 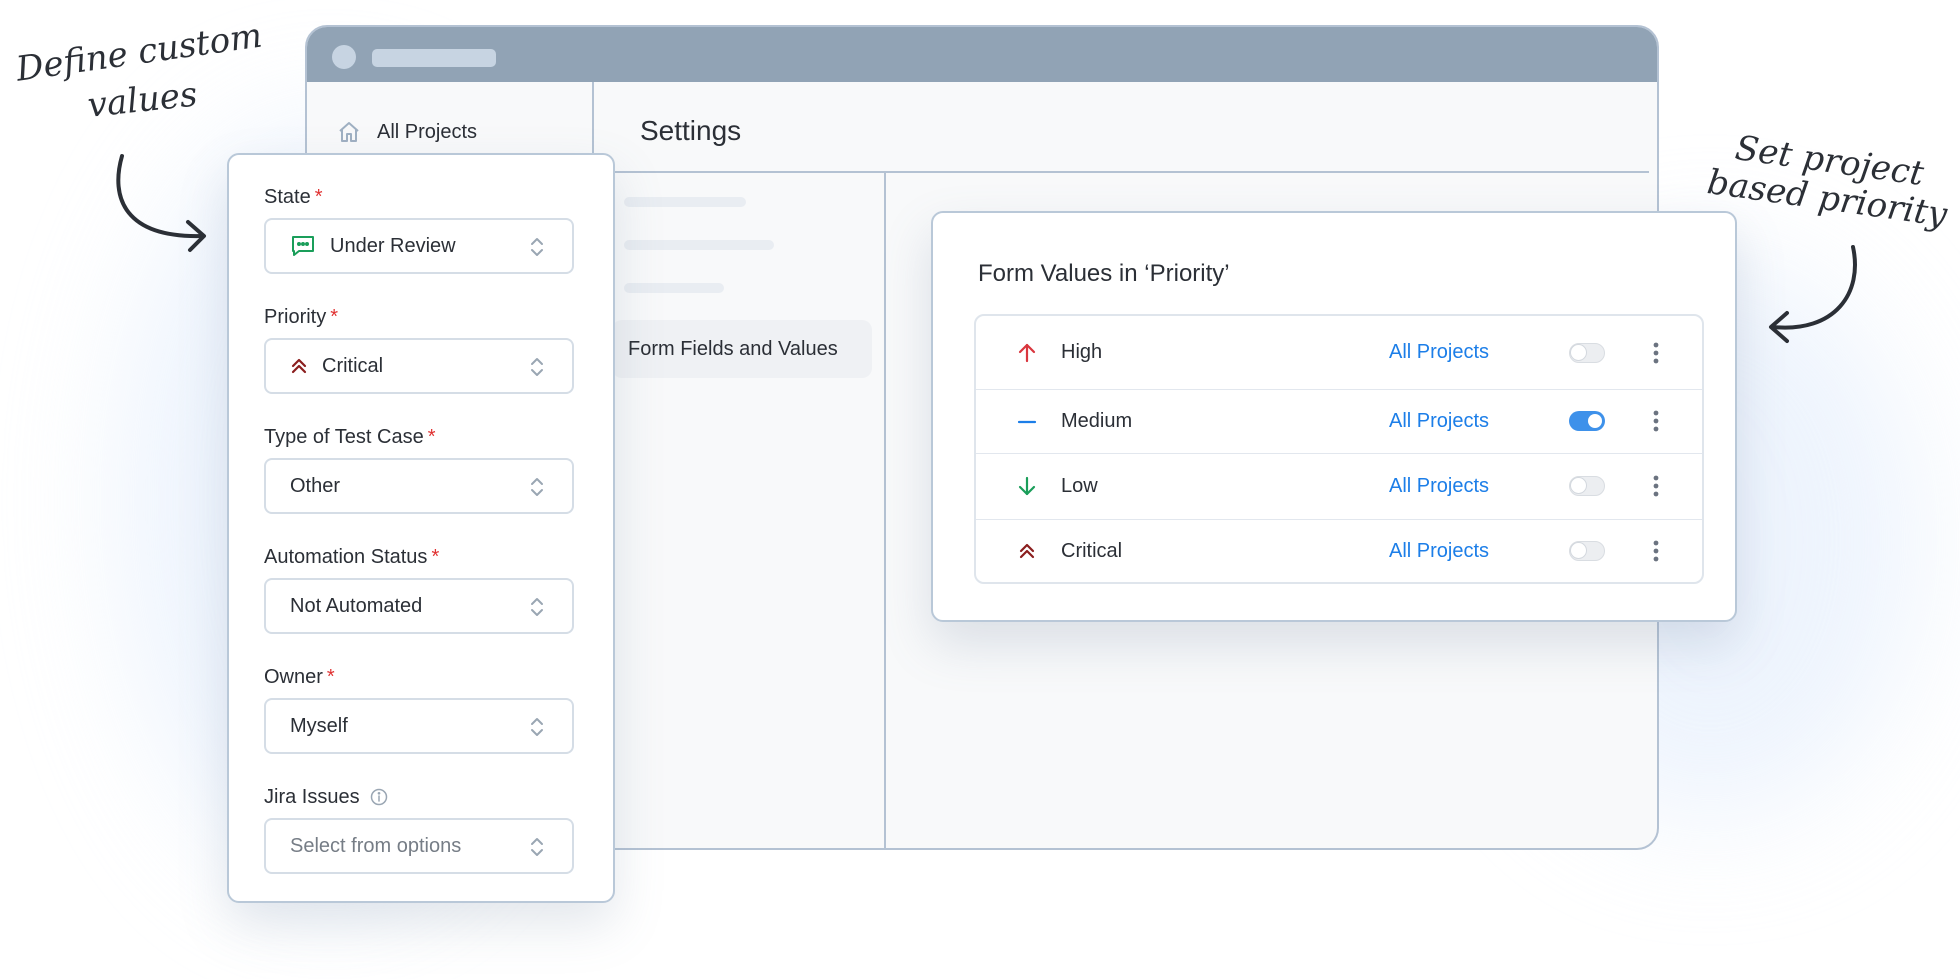 What do you see at coordinates (742, 349) in the screenshot?
I see `menu-item-form-fields: Form Fields and Values` at bounding box center [742, 349].